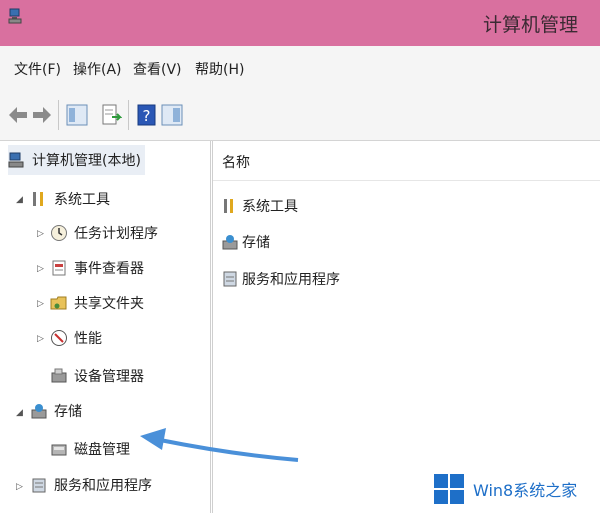  Describe the element at coordinates (157, 69) in the screenshot. I see `menu-view: 查看(V)` at that location.